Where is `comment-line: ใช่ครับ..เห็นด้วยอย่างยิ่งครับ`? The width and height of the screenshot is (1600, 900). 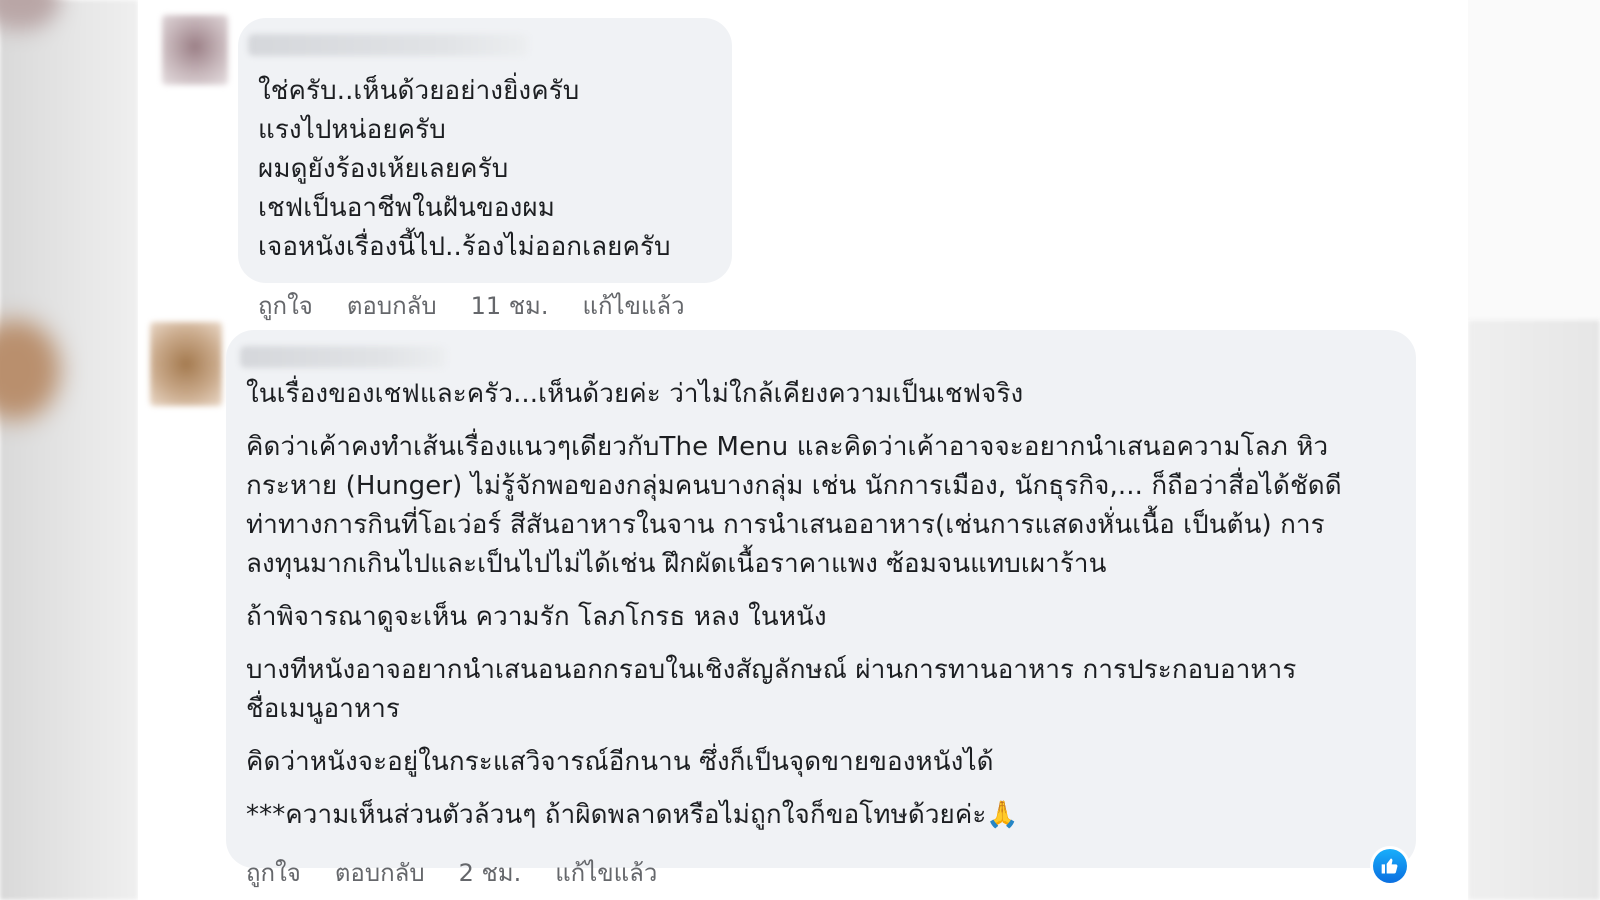 comment-line: ใช่ครับ..เห็นด้วยอย่างยิ่งครับ is located at coordinates (419, 91).